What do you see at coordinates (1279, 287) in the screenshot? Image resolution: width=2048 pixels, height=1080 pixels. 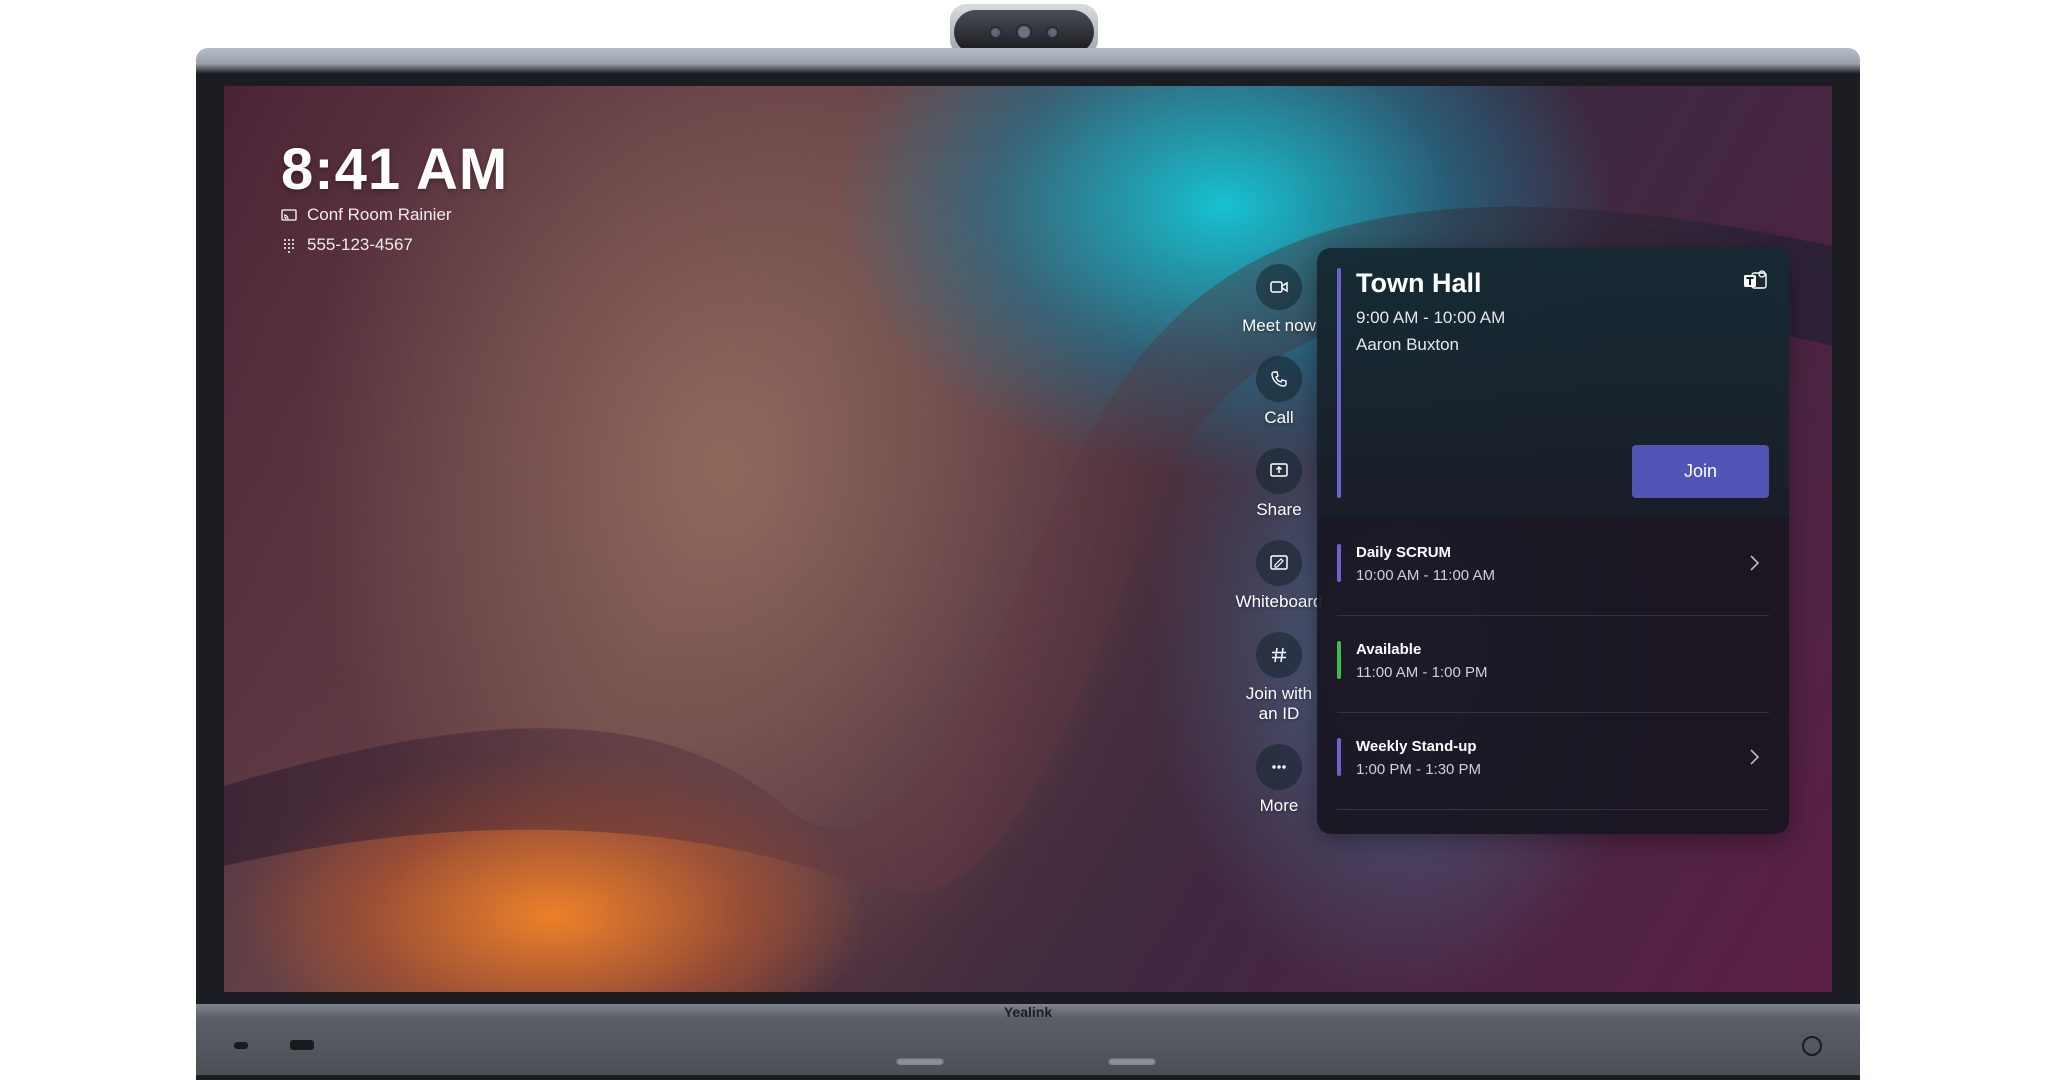 I see `video-camera-icon` at bounding box center [1279, 287].